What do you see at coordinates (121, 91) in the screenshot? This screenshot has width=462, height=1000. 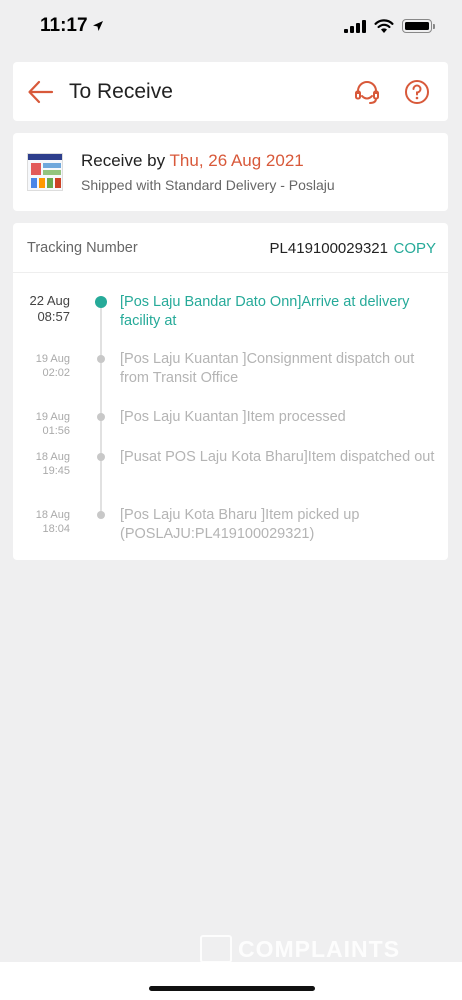 I see `page-title: To Receive` at bounding box center [121, 91].